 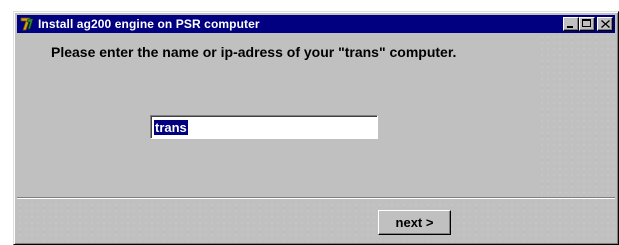 What do you see at coordinates (316, 24) in the screenshot?
I see `title-bar: Install ag200 engine on PSR computer` at bounding box center [316, 24].